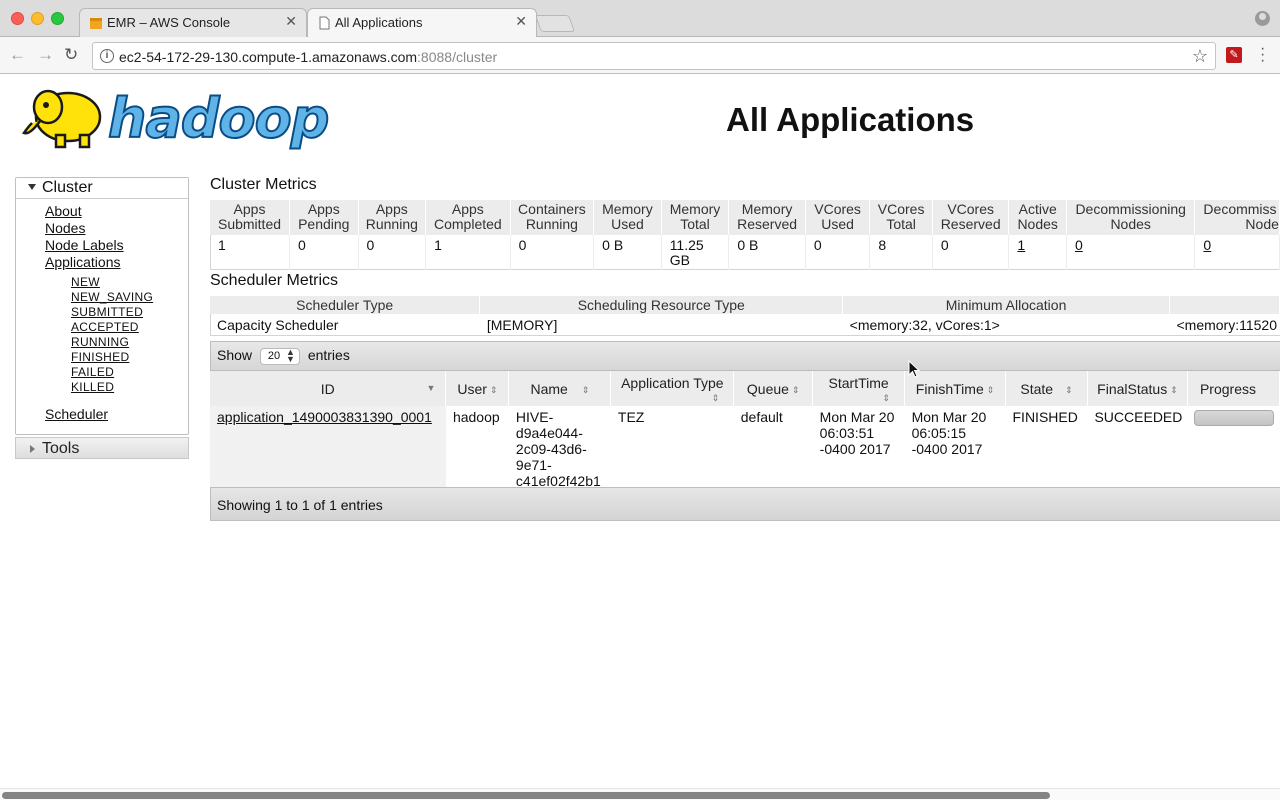 The width and height of the screenshot is (1280, 800). What do you see at coordinates (65, 228) in the screenshot?
I see `sidebar-item-nodes: Nodes` at bounding box center [65, 228].